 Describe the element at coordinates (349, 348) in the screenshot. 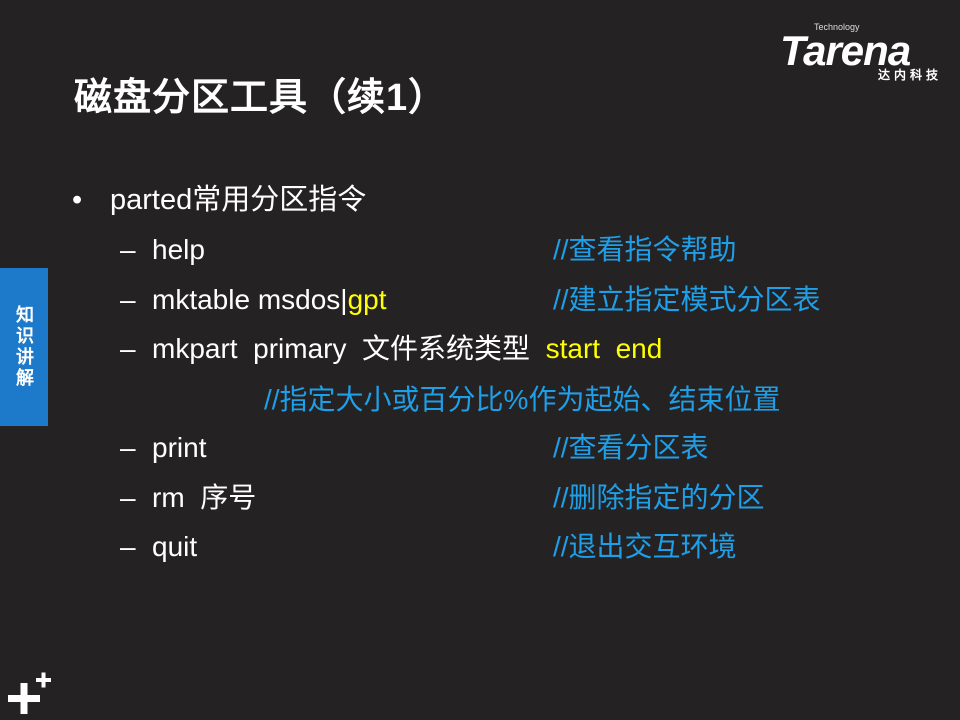

I see `item-command: mkpart primary 文件系统类型` at that location.